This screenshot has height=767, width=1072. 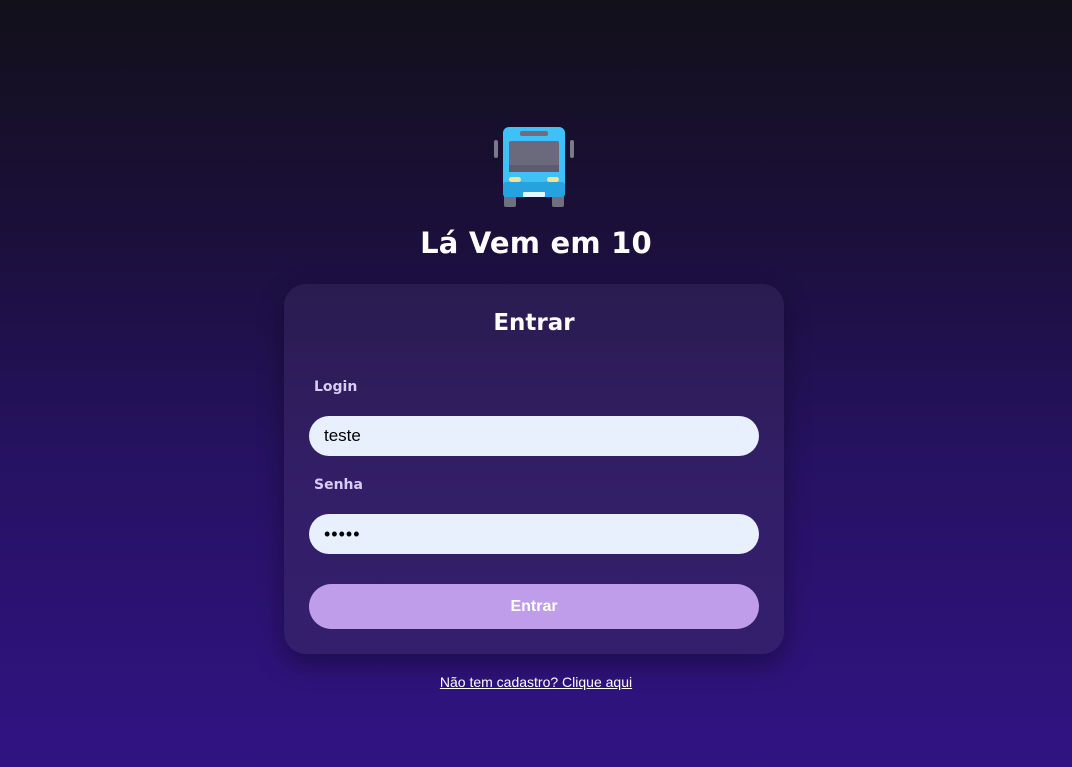 I want to click on login-input, so click(x=534, y=436).